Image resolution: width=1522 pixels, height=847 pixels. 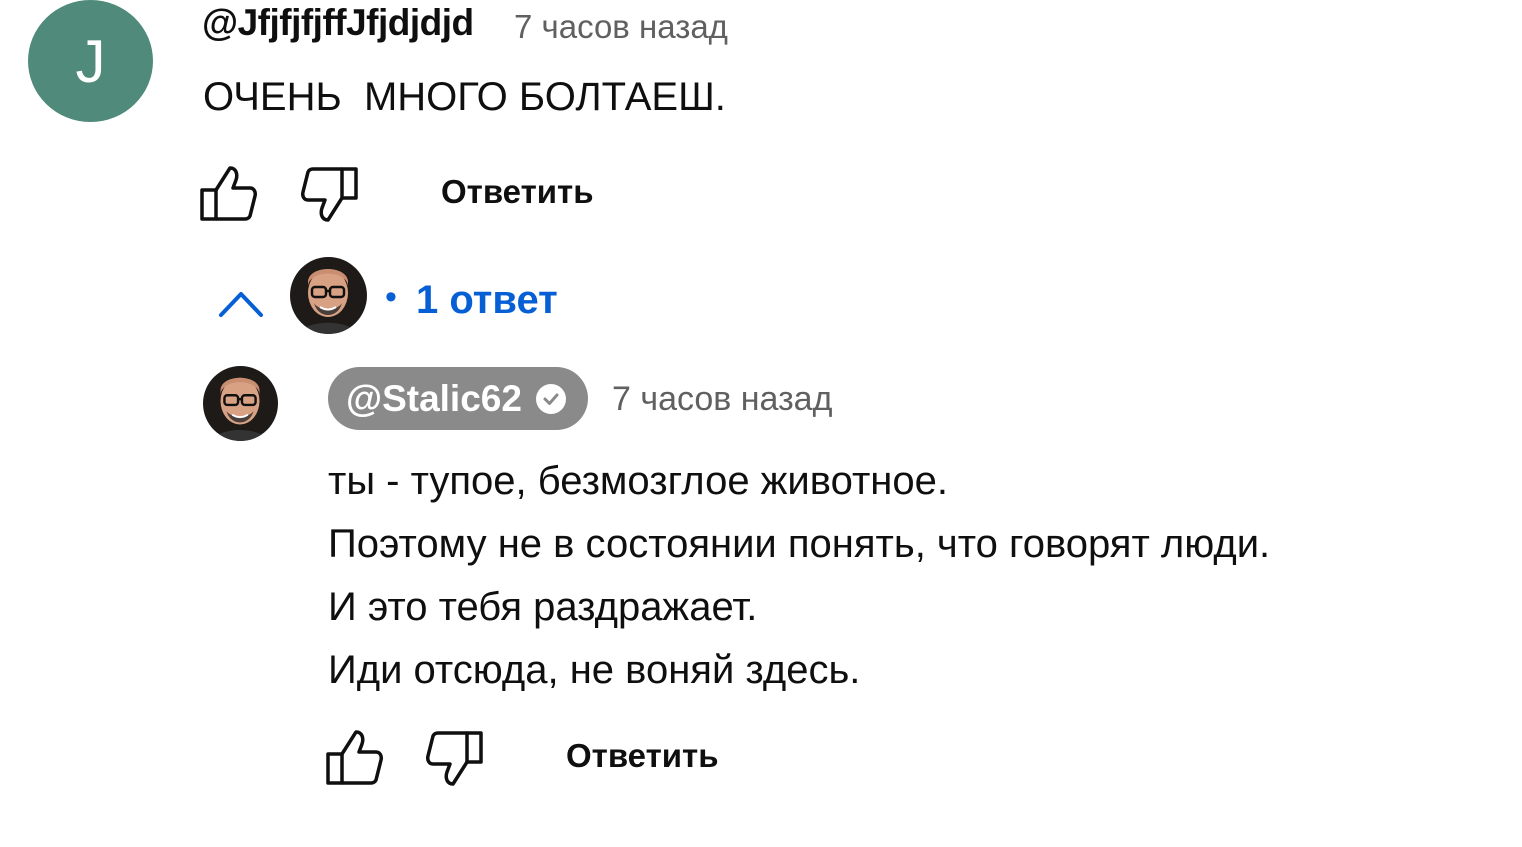 What do you see at coordinates (328, 295) in the screenshot?
I see `replier-avatar-mini` at bounding box center [328, 295].